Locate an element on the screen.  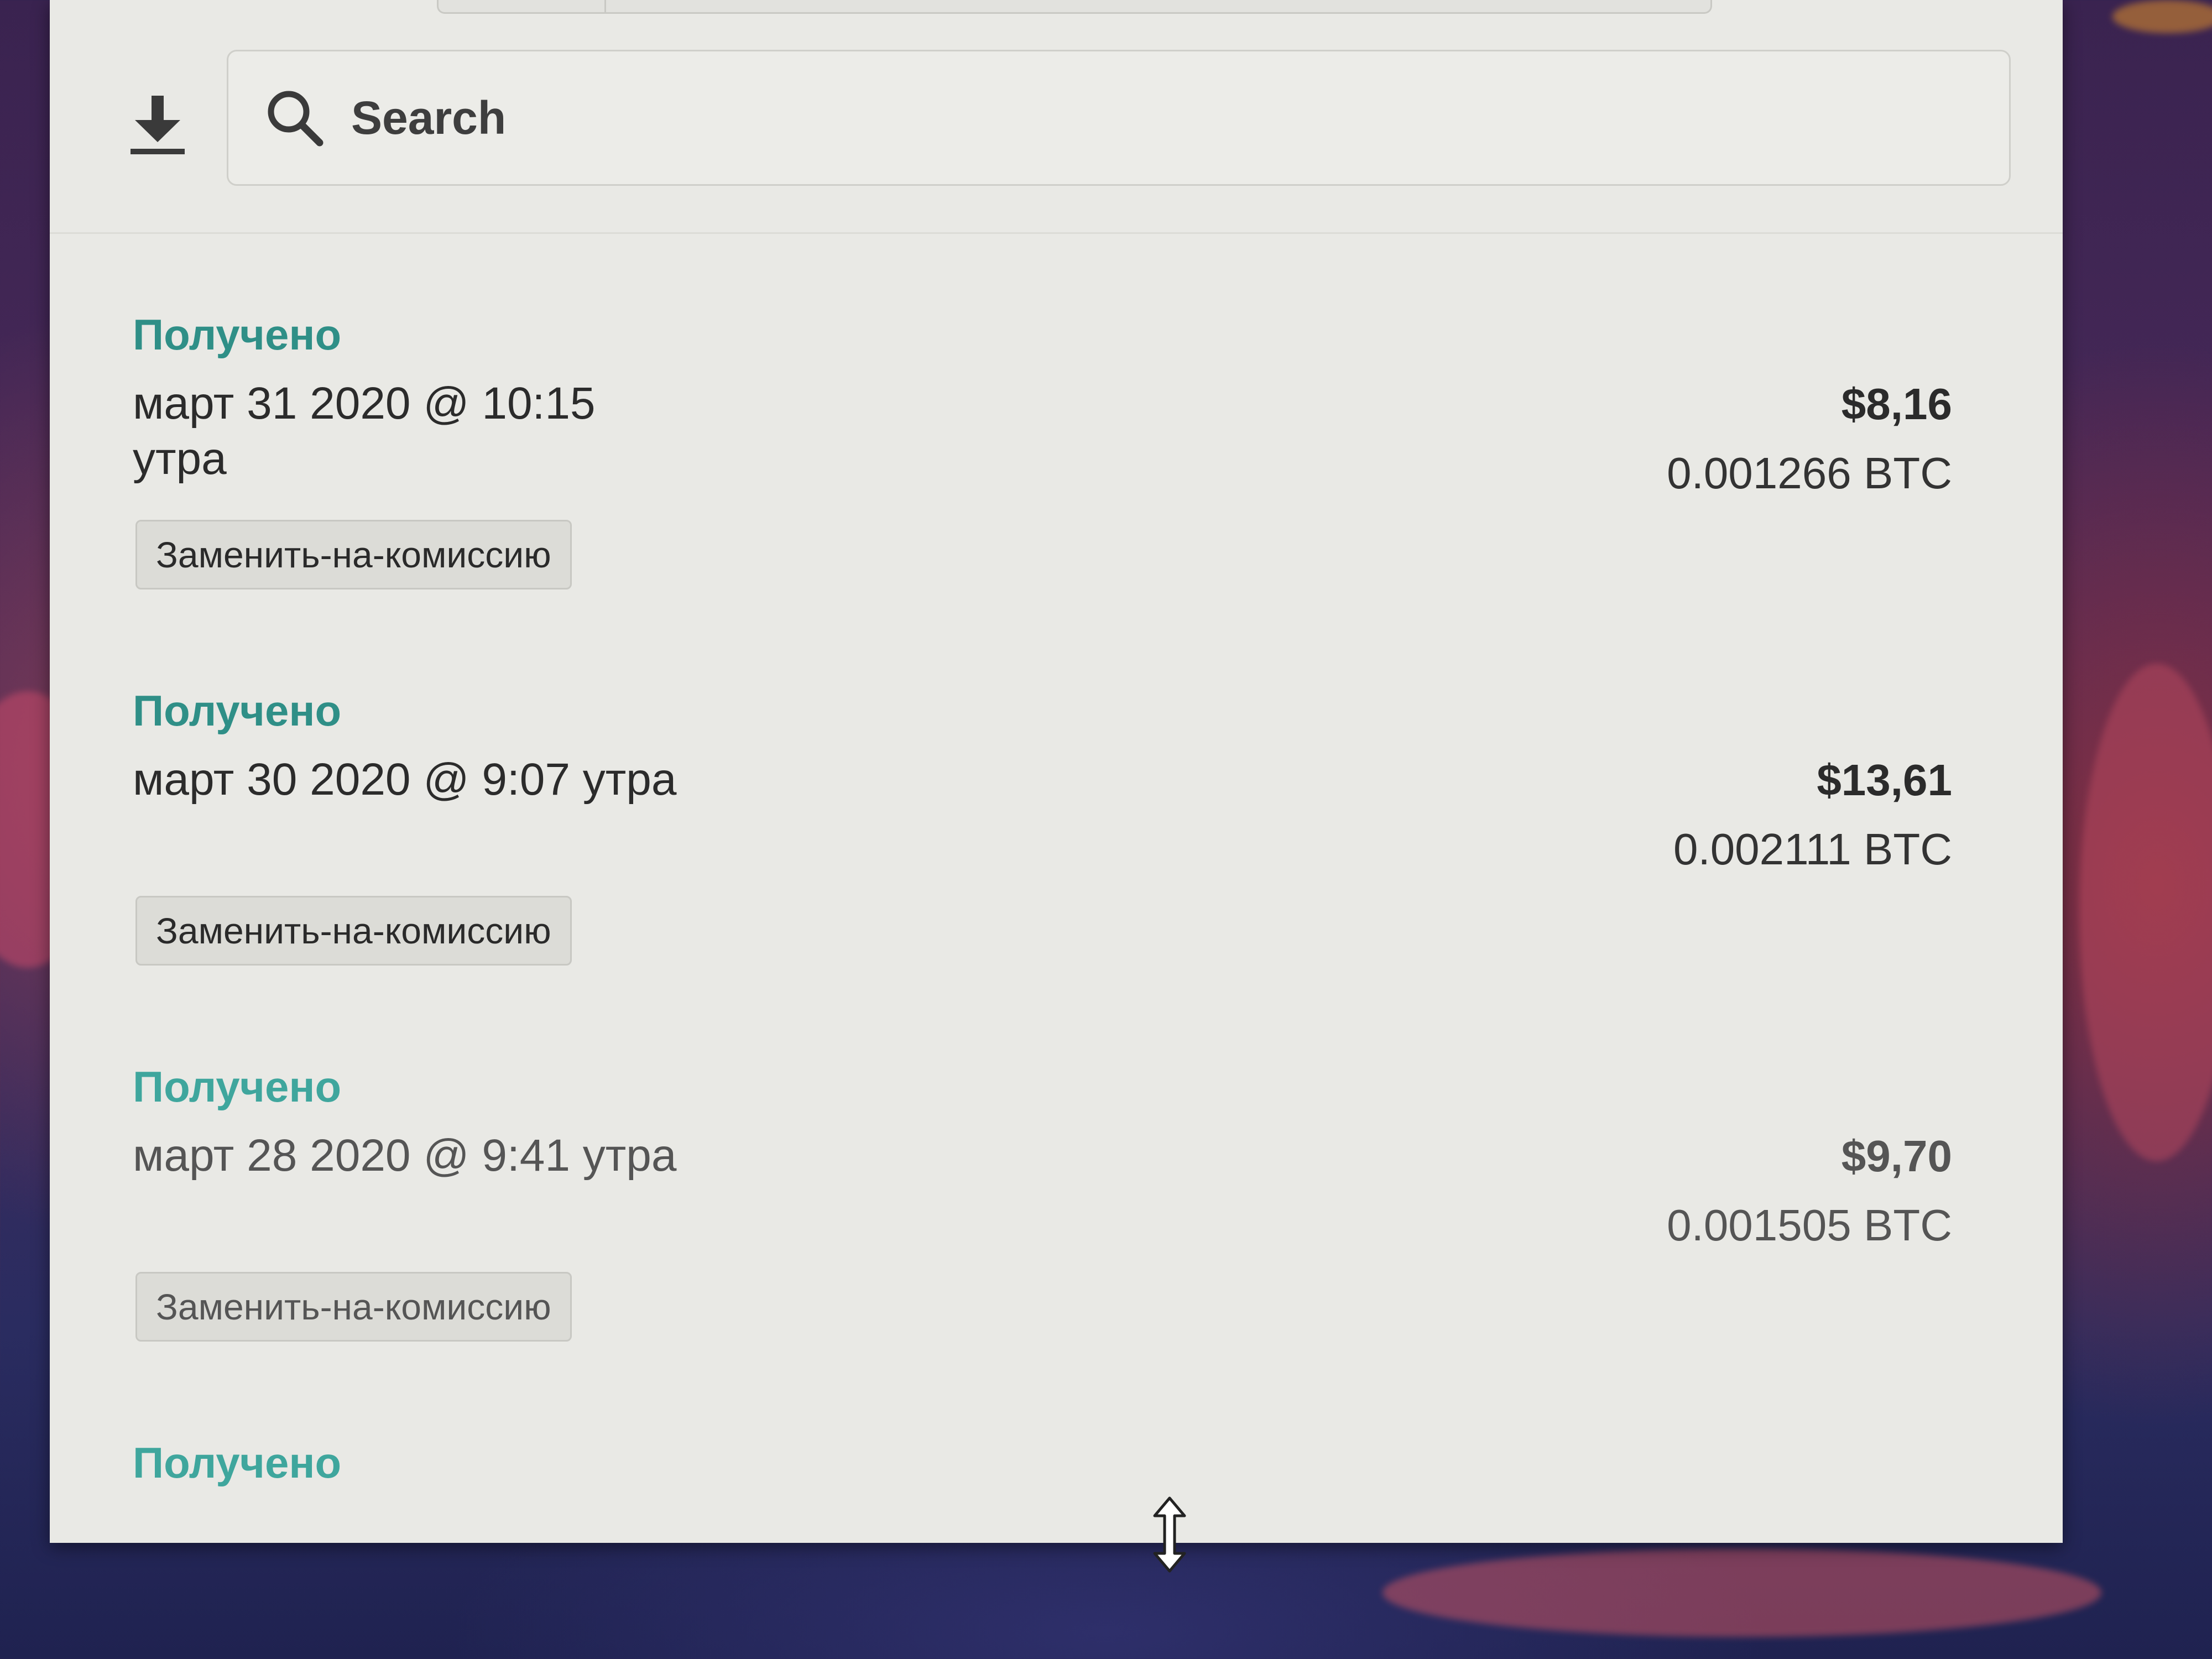
transaction-date: март 30 2020 @ 9:07 утра is located at coordinates (405, 780).